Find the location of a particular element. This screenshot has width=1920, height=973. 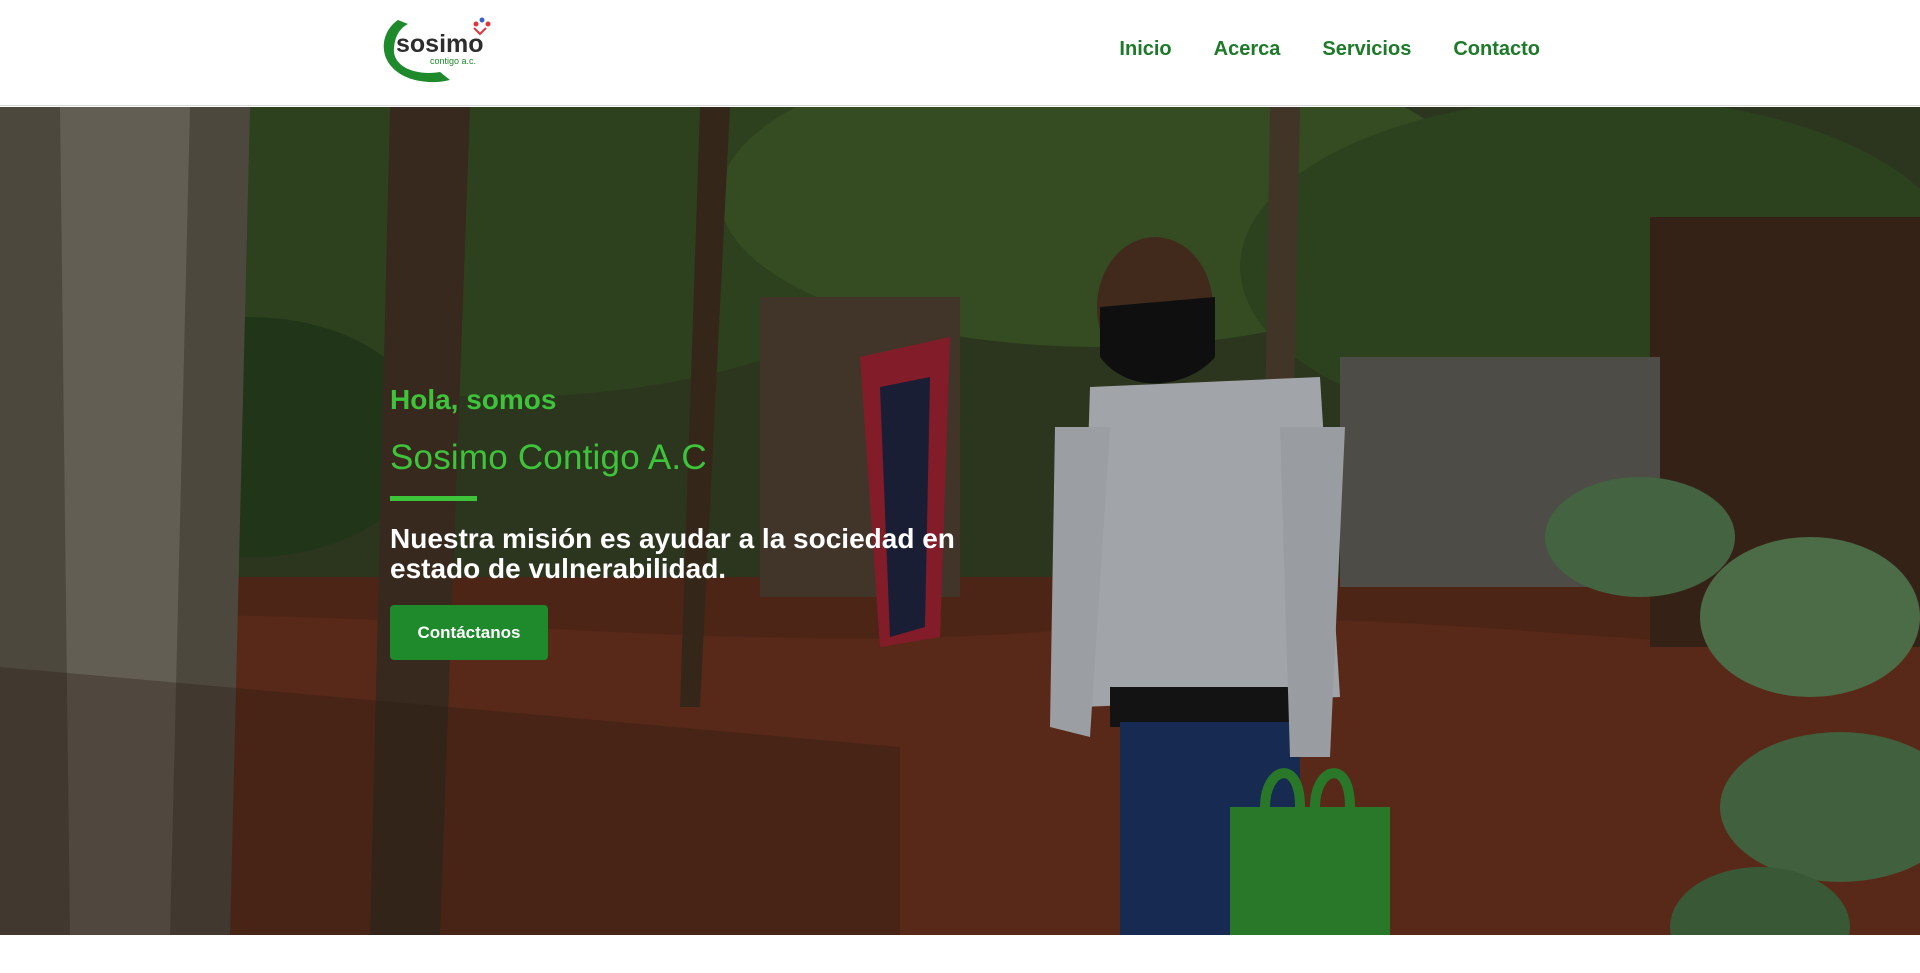

nav-item-inicio: Inicio is located at coordinates (1145, 49).